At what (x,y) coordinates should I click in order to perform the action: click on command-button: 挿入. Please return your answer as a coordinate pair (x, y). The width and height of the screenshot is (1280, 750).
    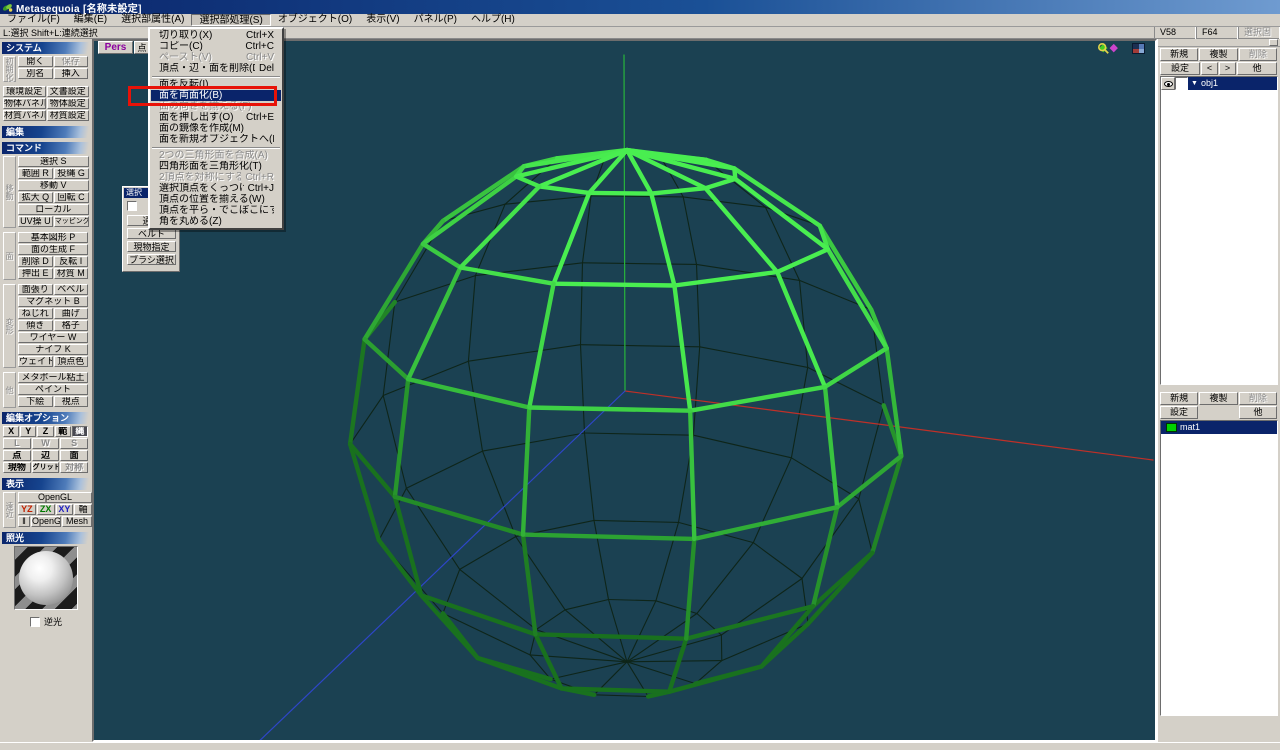
    Looking at the image, I should click on (70, 73).